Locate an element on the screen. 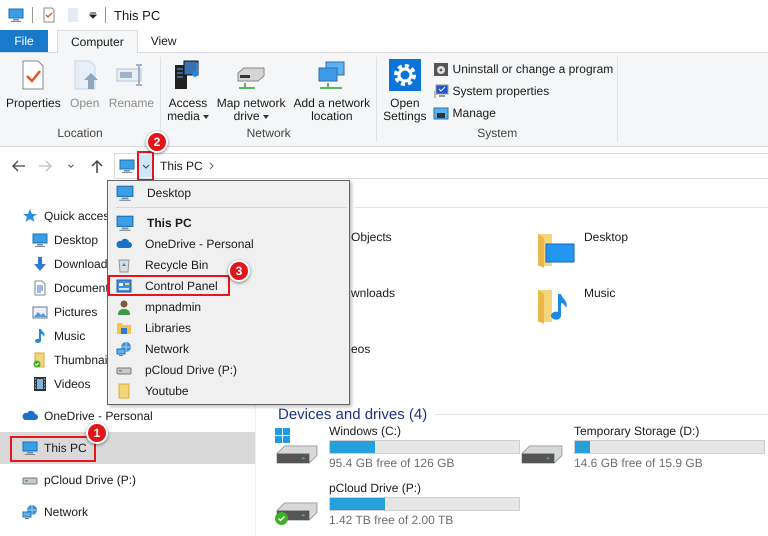 Image resolution: width=768 pixels, height=536 pixels. callout-badge: 3 is located at coordinates (239, 271).